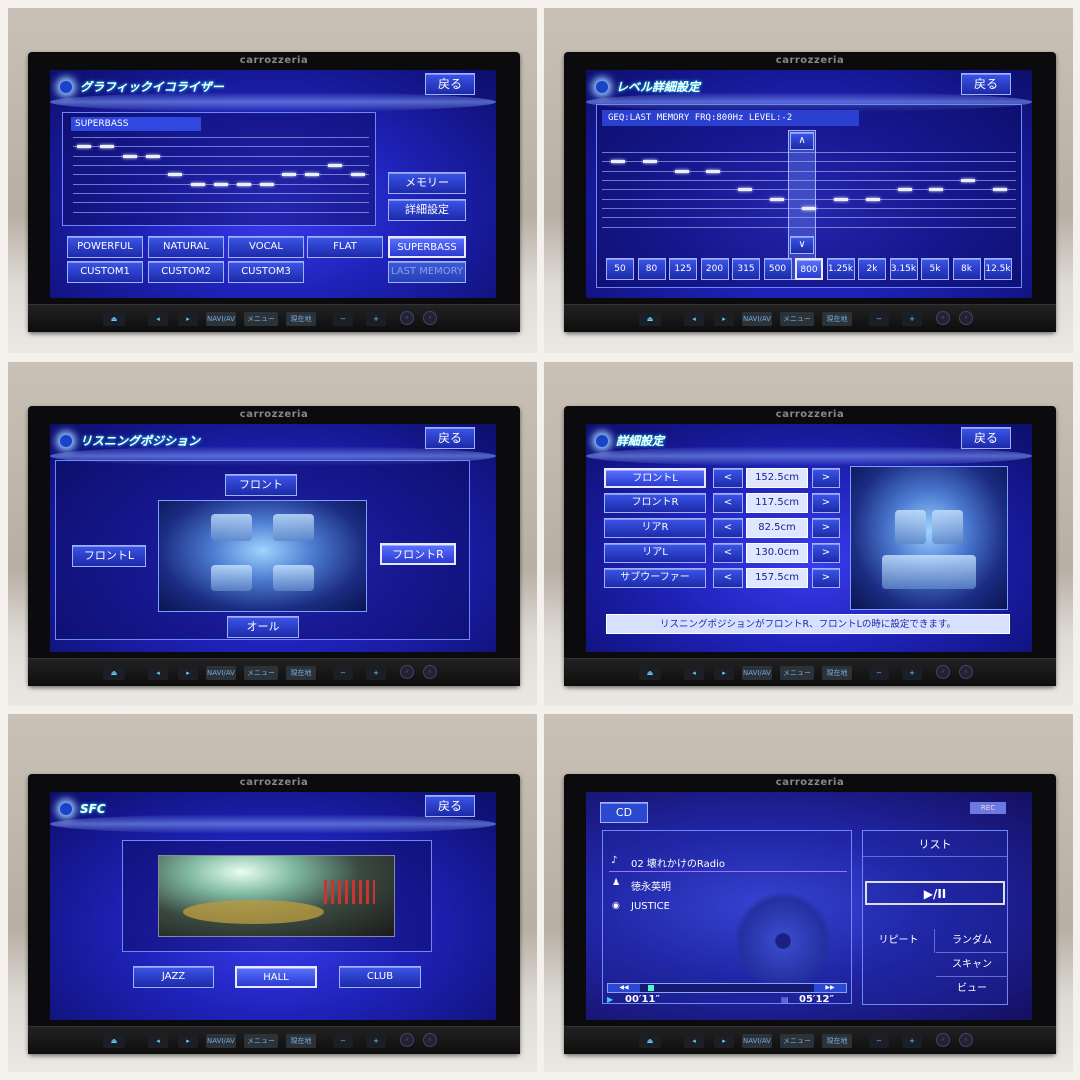 This screenshot has width=1080, height=1080. Describe the element at coordinates (714, 269) in the screenshot. I see `freq-button-200: 200` at that location.